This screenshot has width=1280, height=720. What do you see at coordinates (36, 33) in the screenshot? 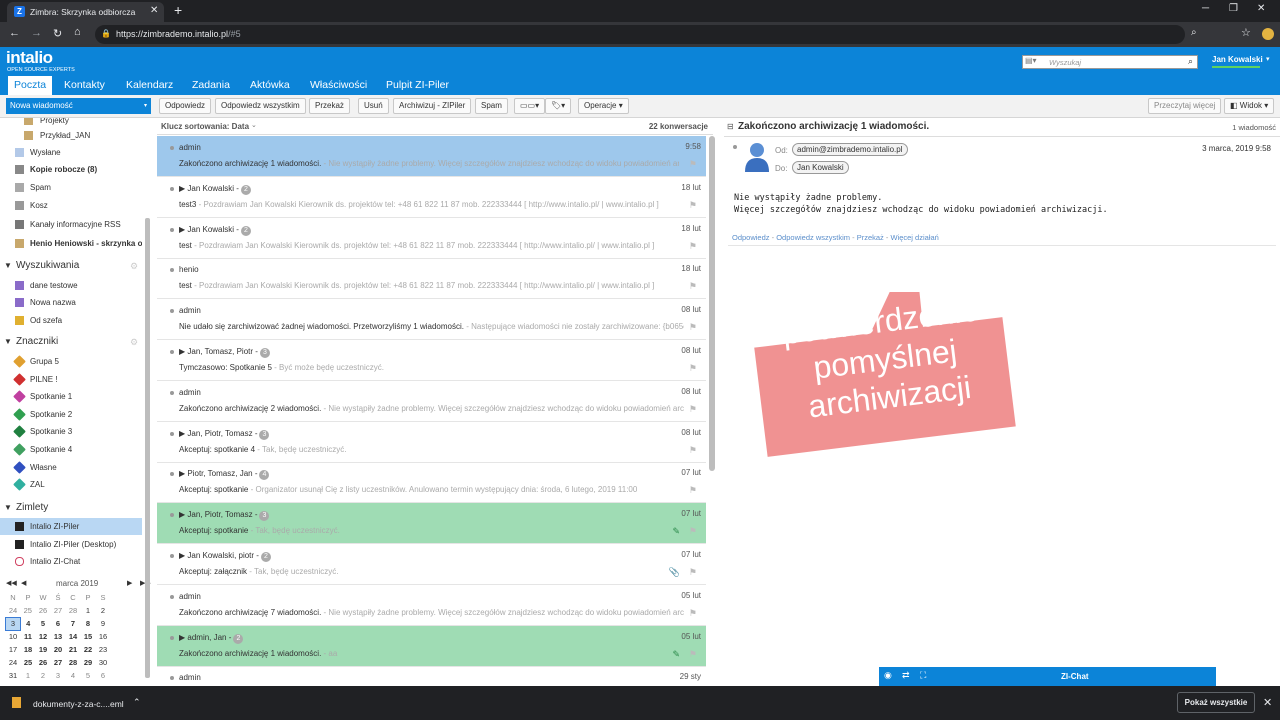
I see `forward-icon: →` at bounding box center [36, 33].